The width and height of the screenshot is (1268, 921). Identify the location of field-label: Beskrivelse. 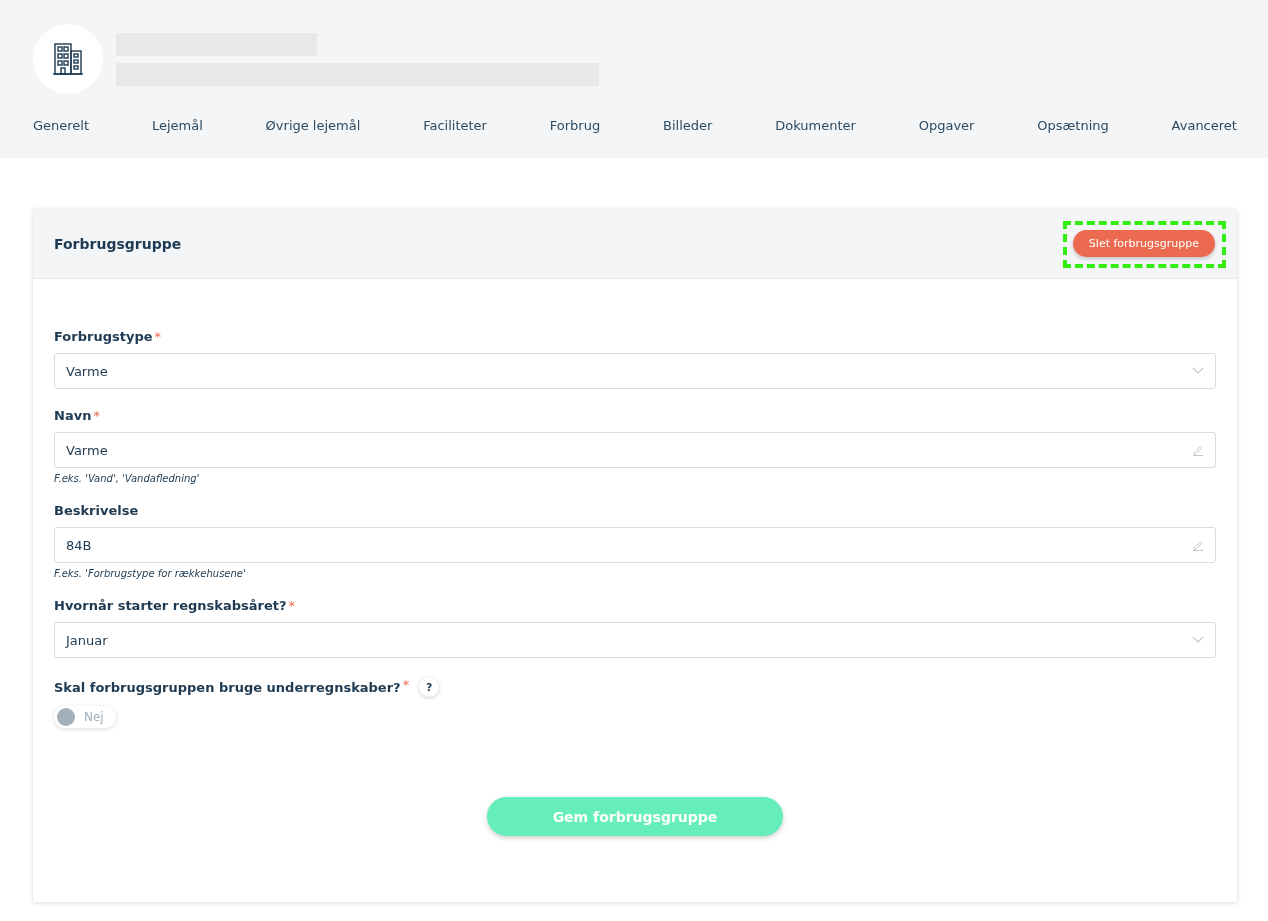
(96, 510).